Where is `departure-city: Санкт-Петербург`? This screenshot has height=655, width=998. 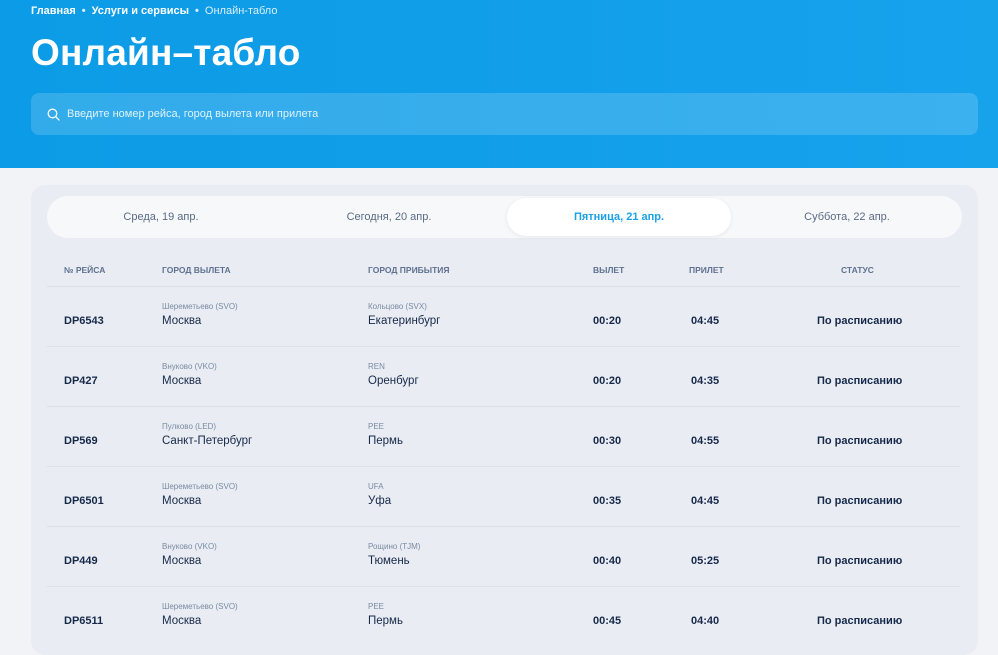
departure-city: Санкт-Петербург is located at coordinates (207, 441).